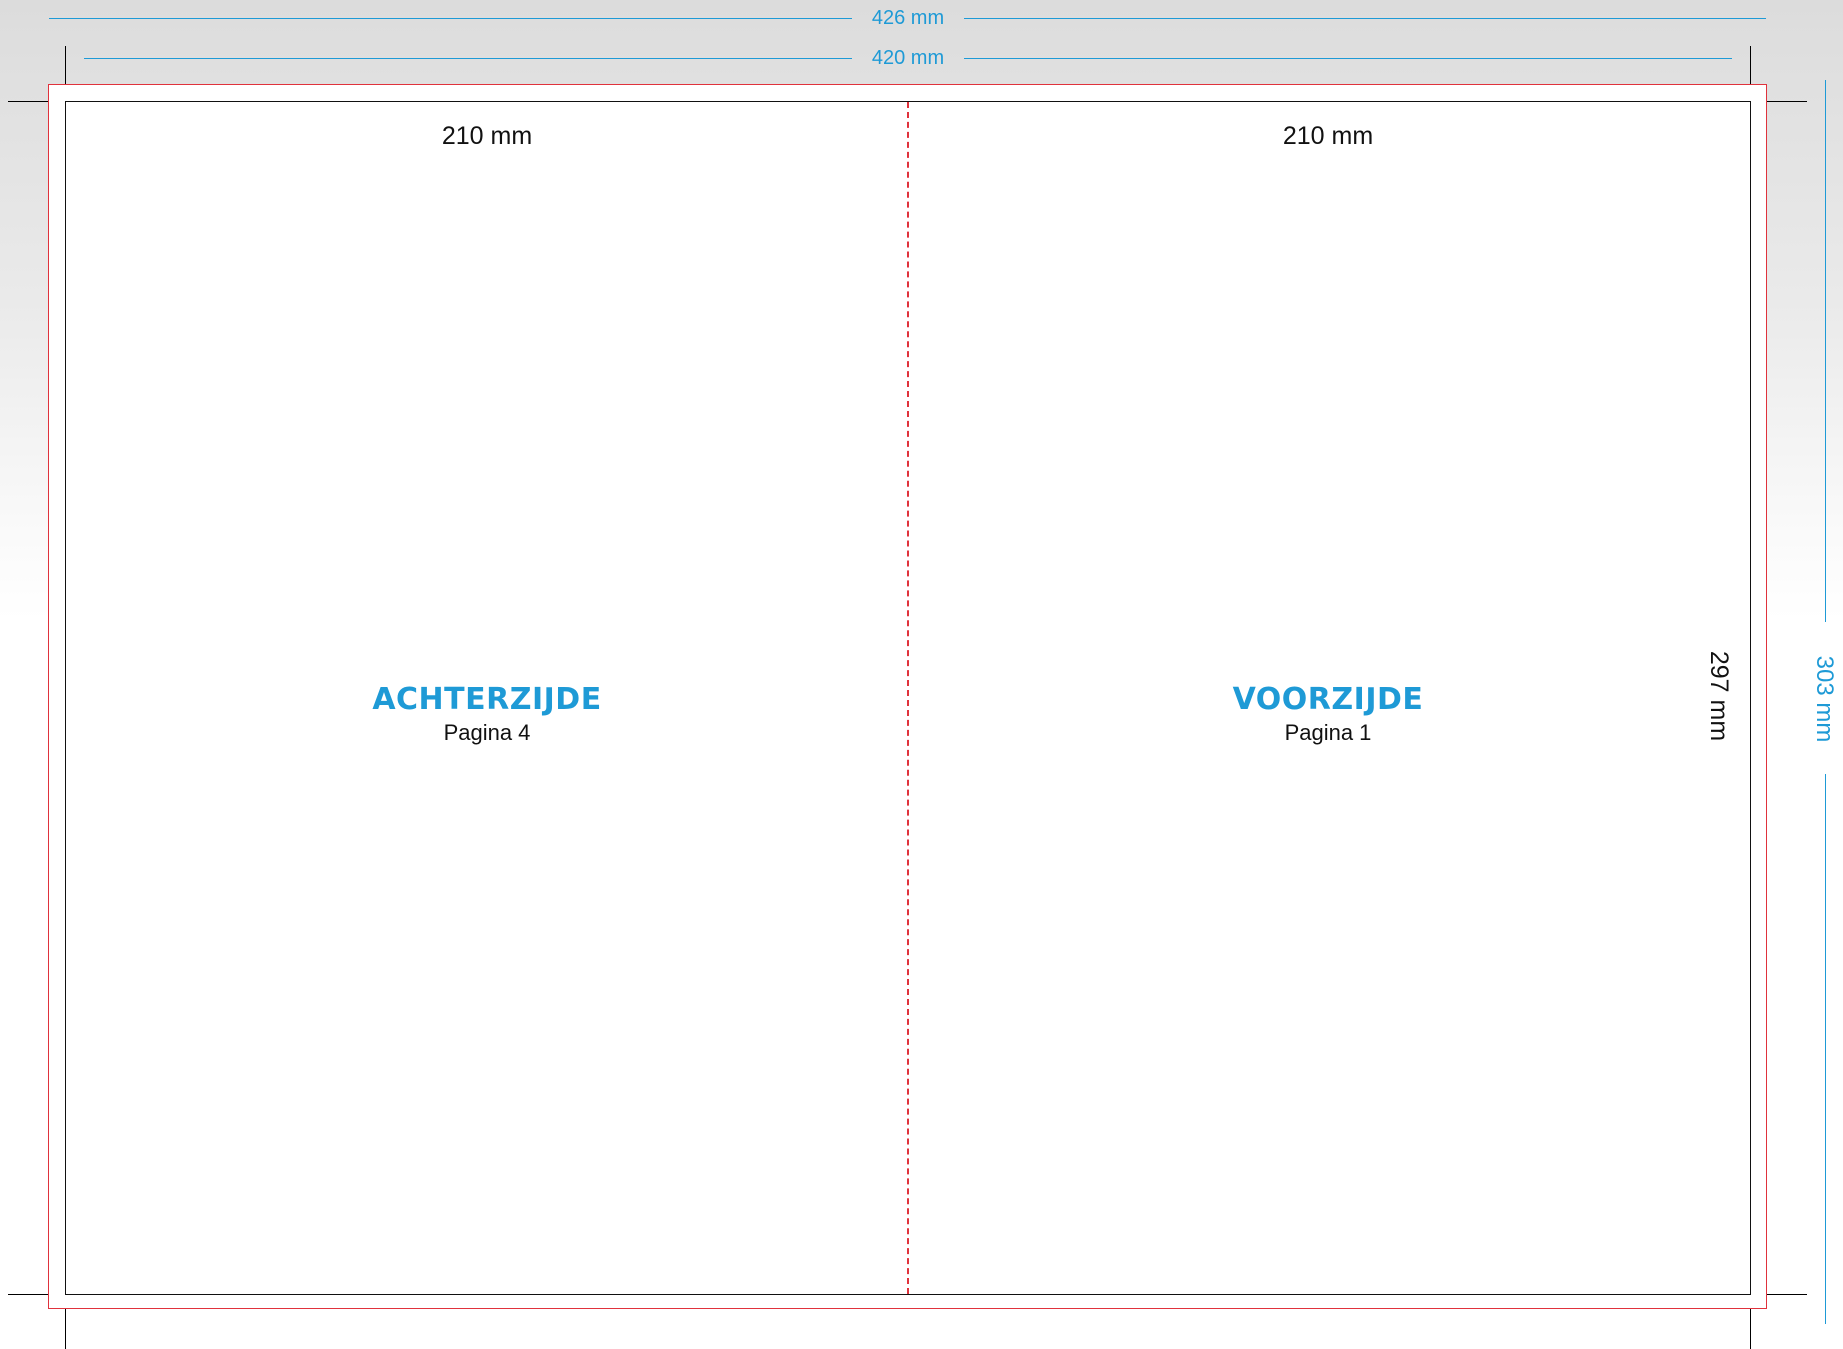 The height and width of the screenshot is (1349, 1843). I want to click on trim-width-dimension-line-left, so click(468, 58).